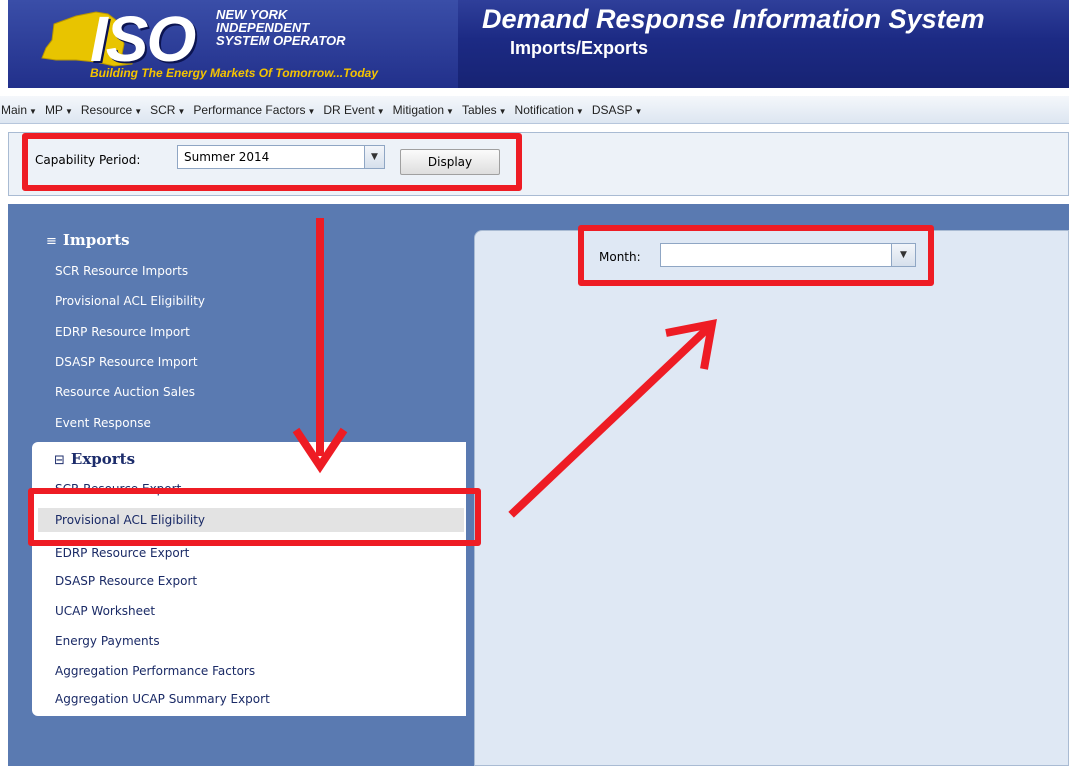  I want to click on month-select: ▼, so click(788, 255).